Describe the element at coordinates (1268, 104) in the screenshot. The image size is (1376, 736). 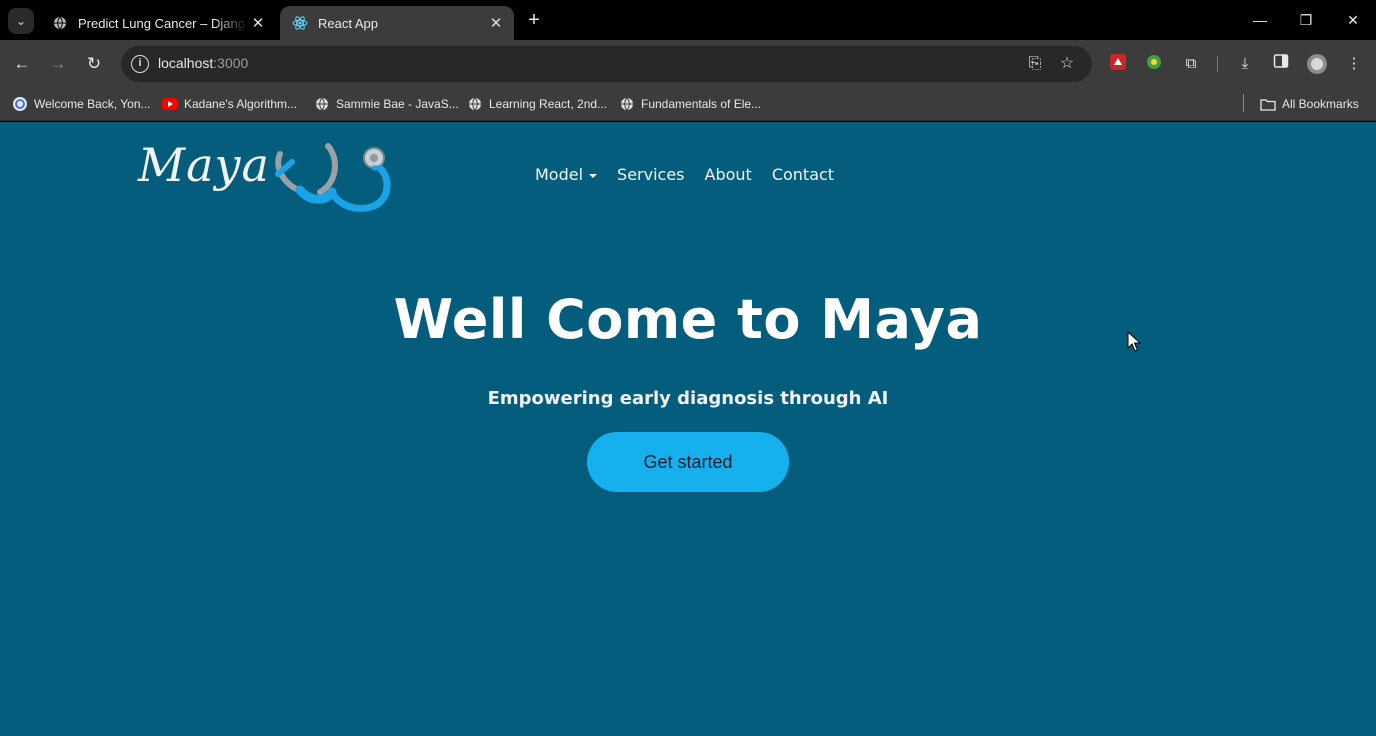
I see `folder-icon` at that location.